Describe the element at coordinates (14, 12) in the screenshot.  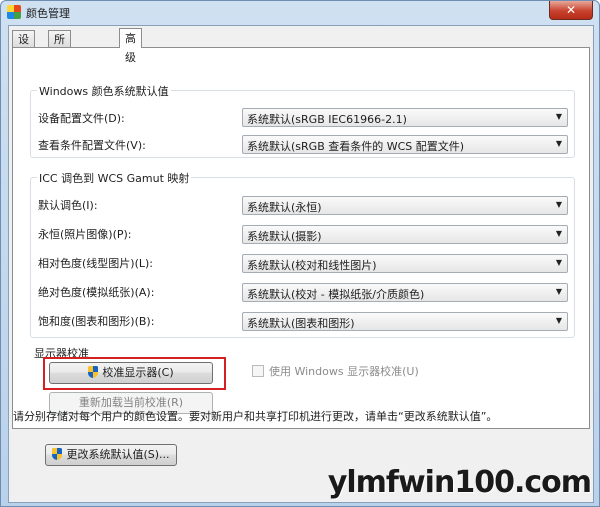
I see `color-management-icon` at that location.